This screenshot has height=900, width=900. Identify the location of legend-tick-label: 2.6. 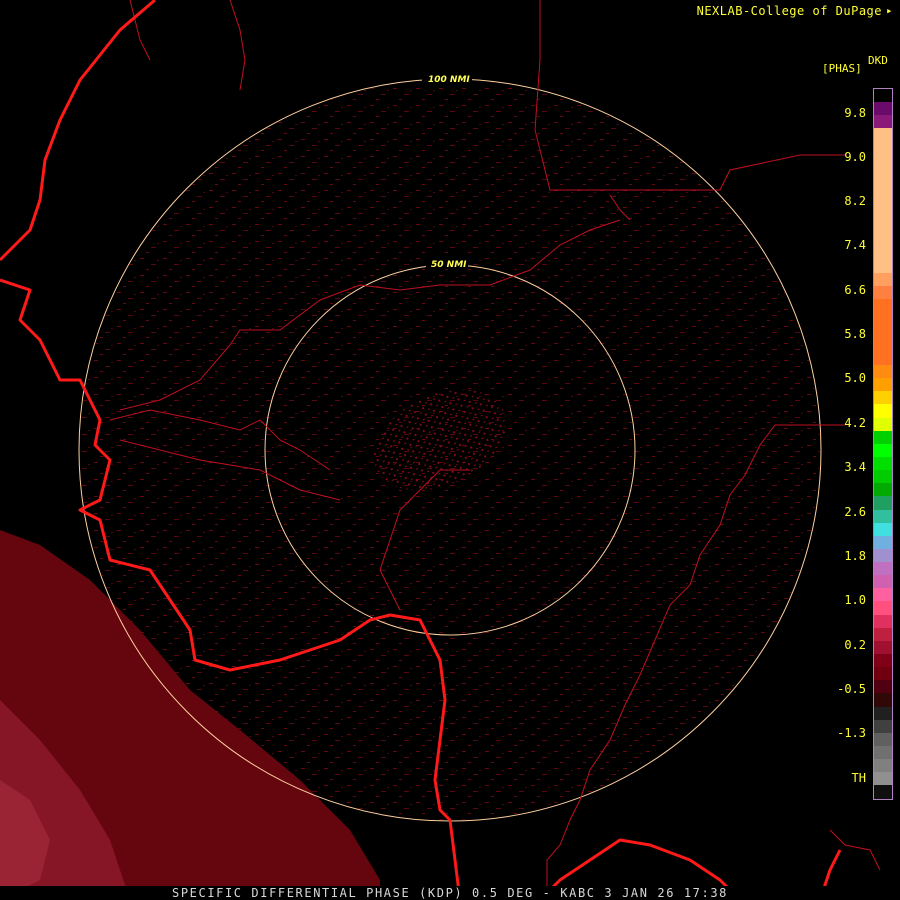
(855, 512).